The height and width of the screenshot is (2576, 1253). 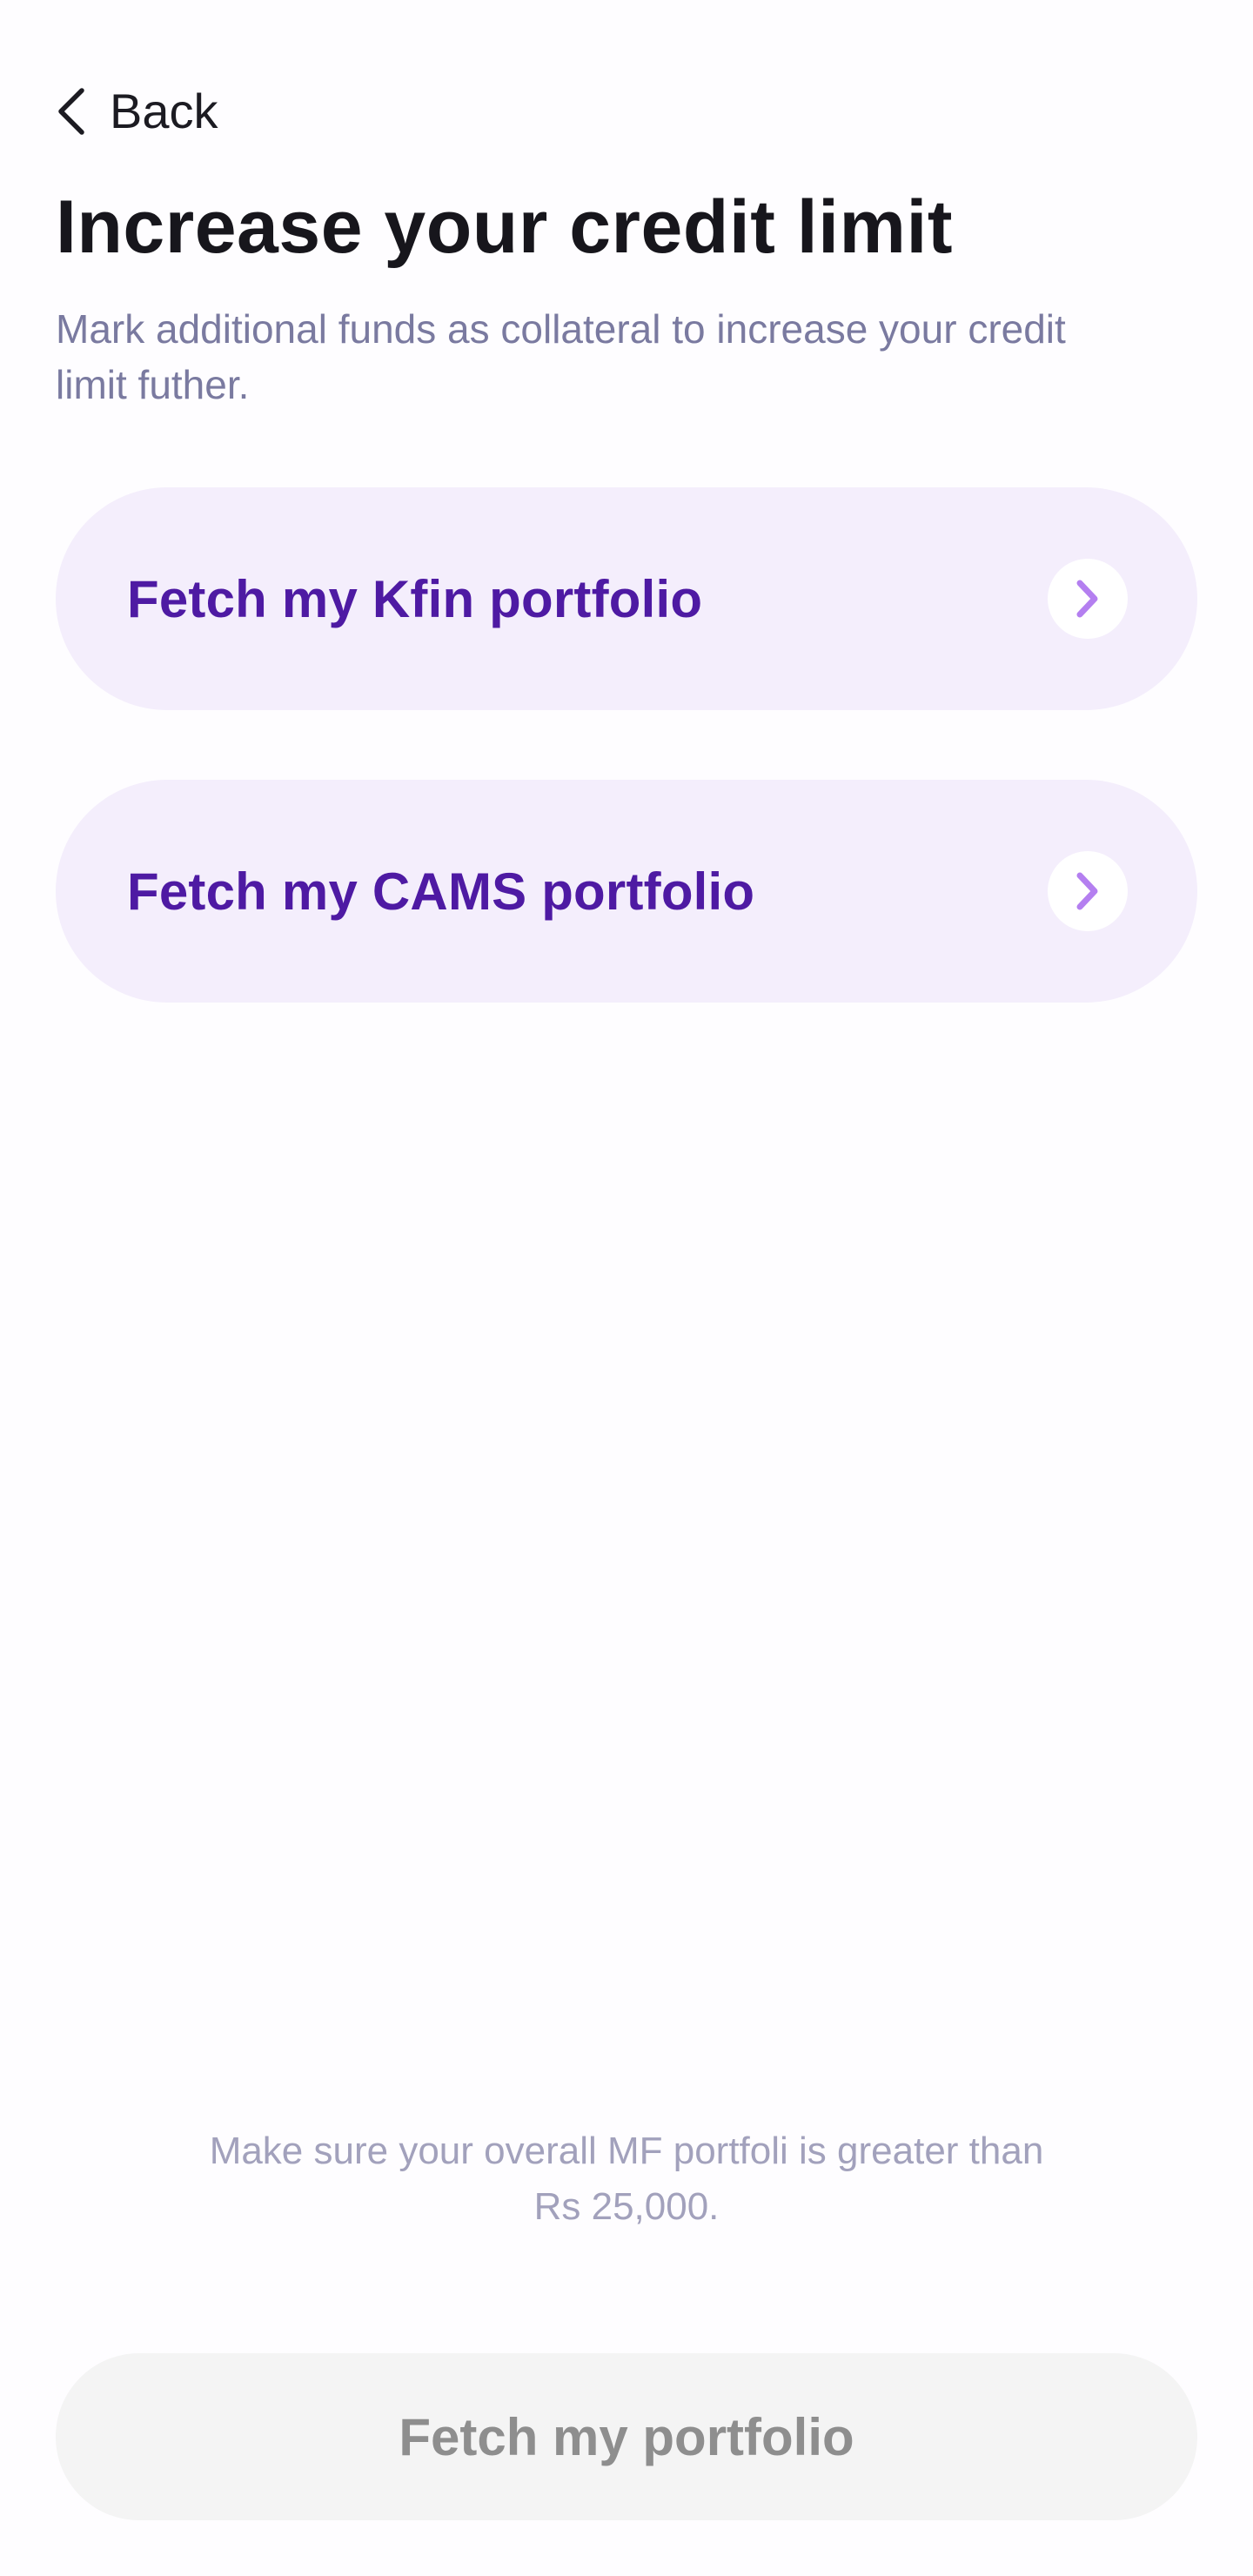 I want to click on page-title: Increase your credit limit, so click(x=505, y=227).